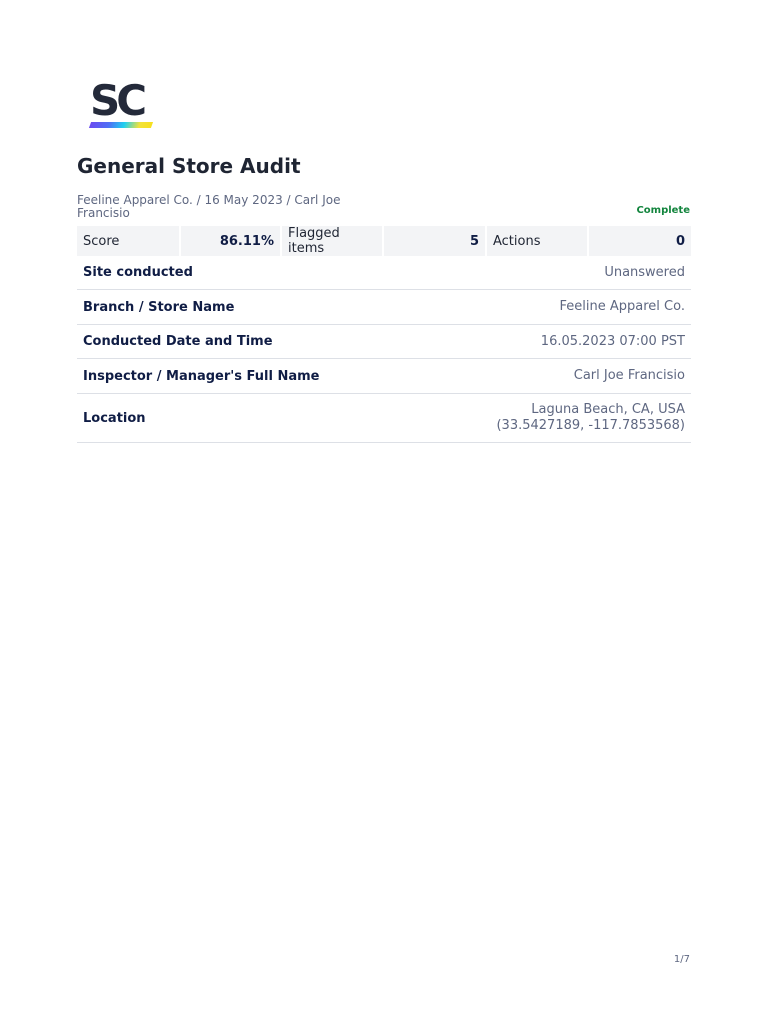  Describe the element at coordinates (138, 272) in the screenshot. I see `detail-label: Site conducted` at that location.